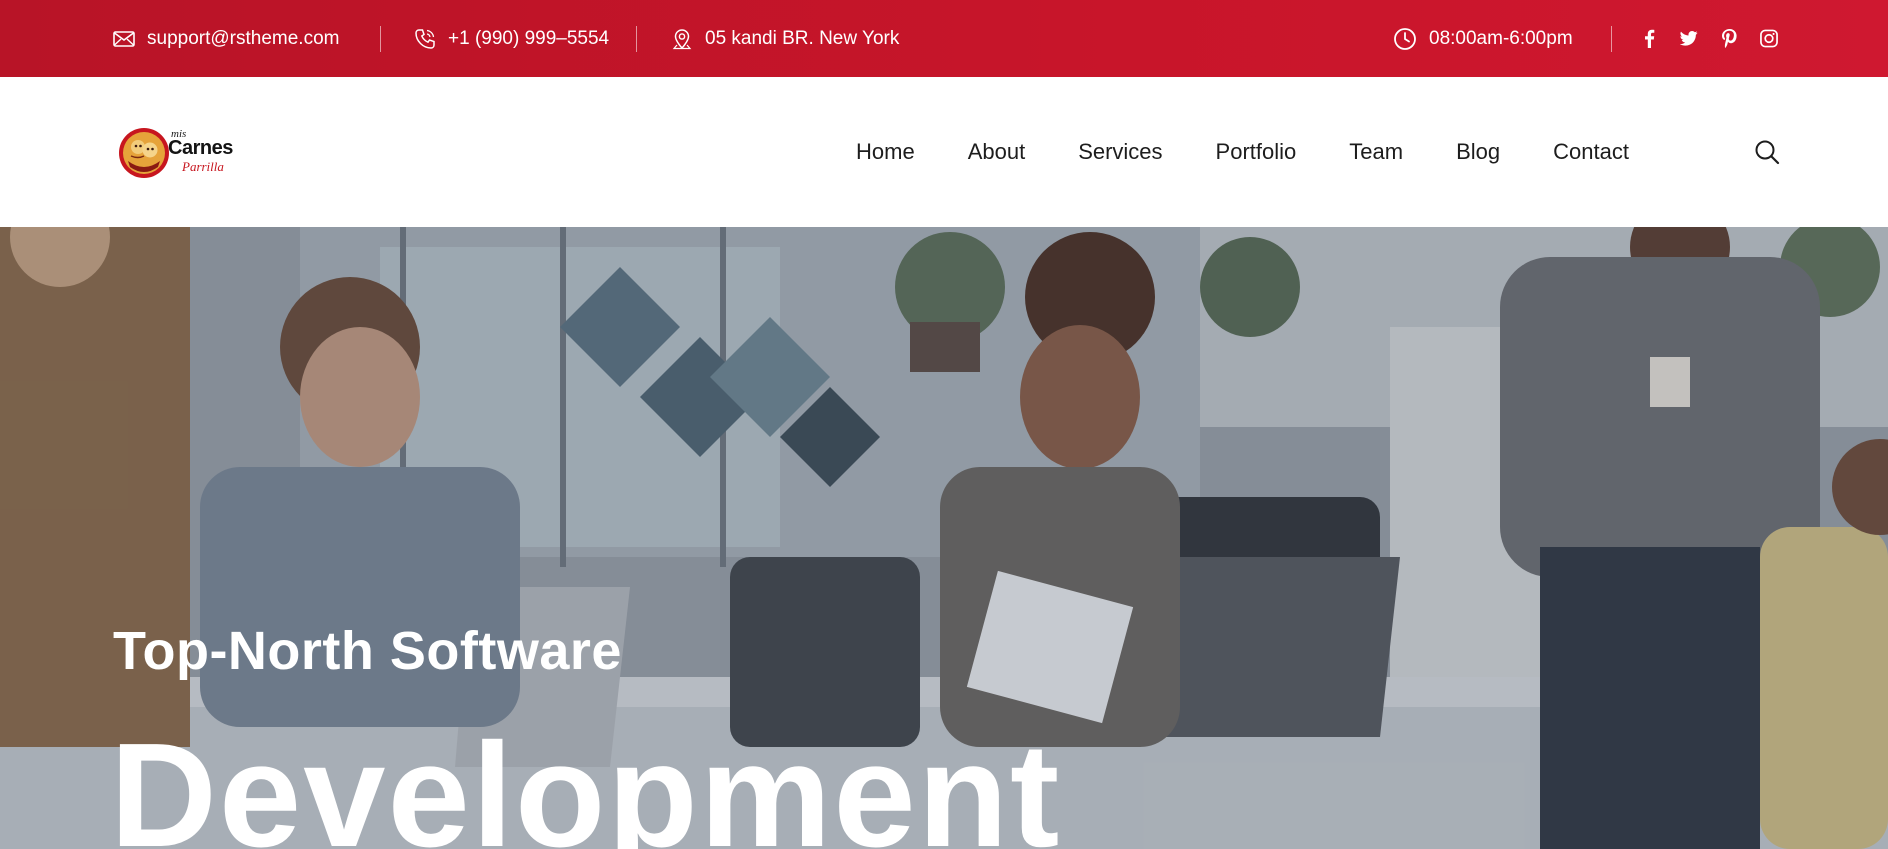 The width and height of the screenshot is (1888, 849). Describe the element at coordinates (1501, 38) in the screenshot. I see `hours-text: 08:00am-6:00pm` at that location.